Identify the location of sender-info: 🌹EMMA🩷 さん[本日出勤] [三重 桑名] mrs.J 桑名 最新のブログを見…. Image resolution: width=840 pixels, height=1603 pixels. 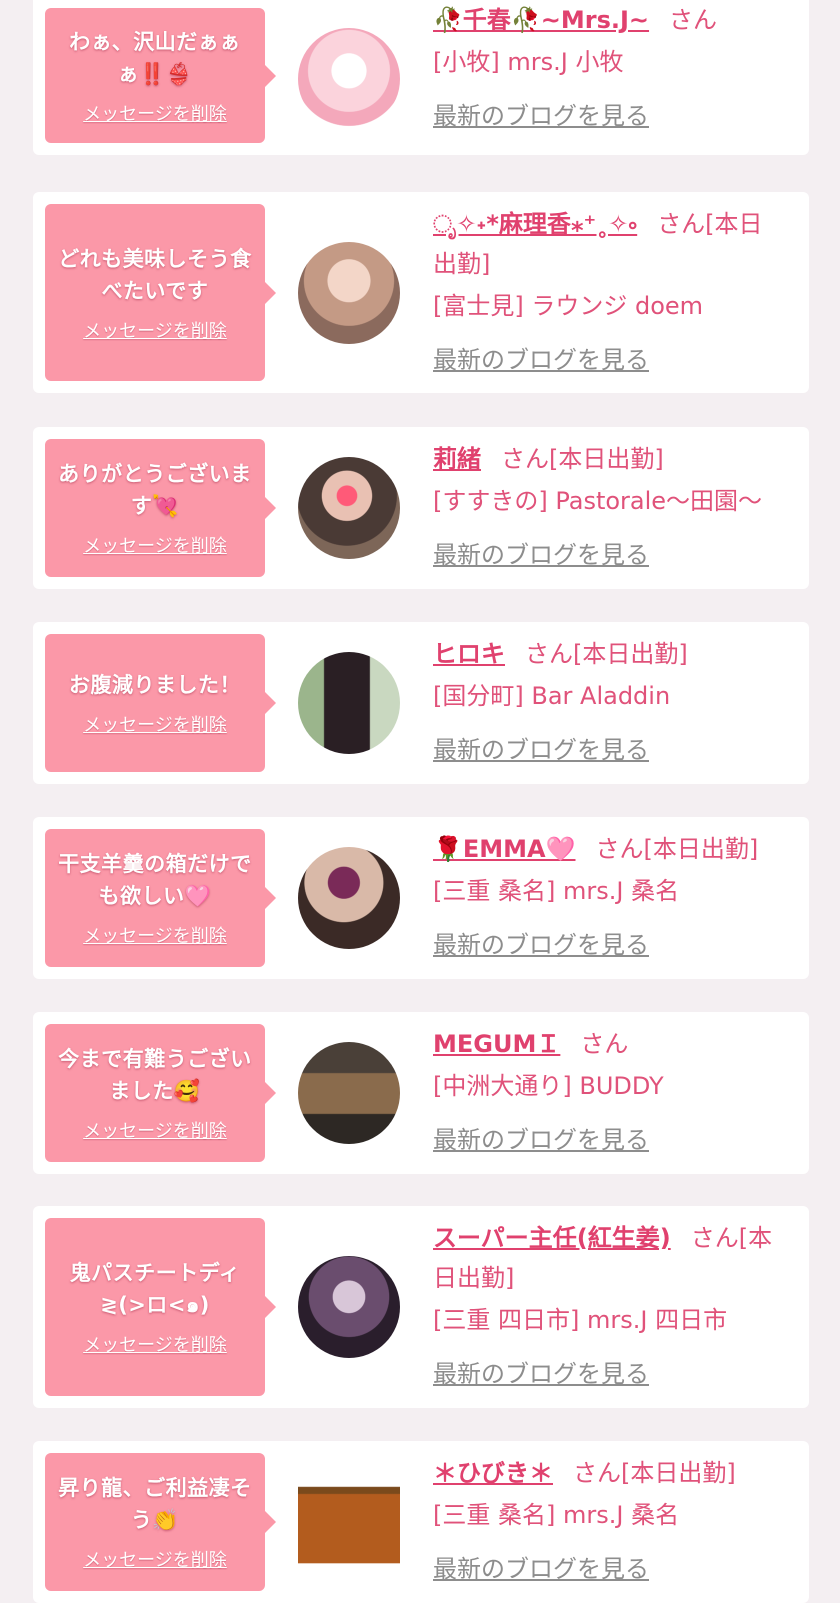
(609, 897).